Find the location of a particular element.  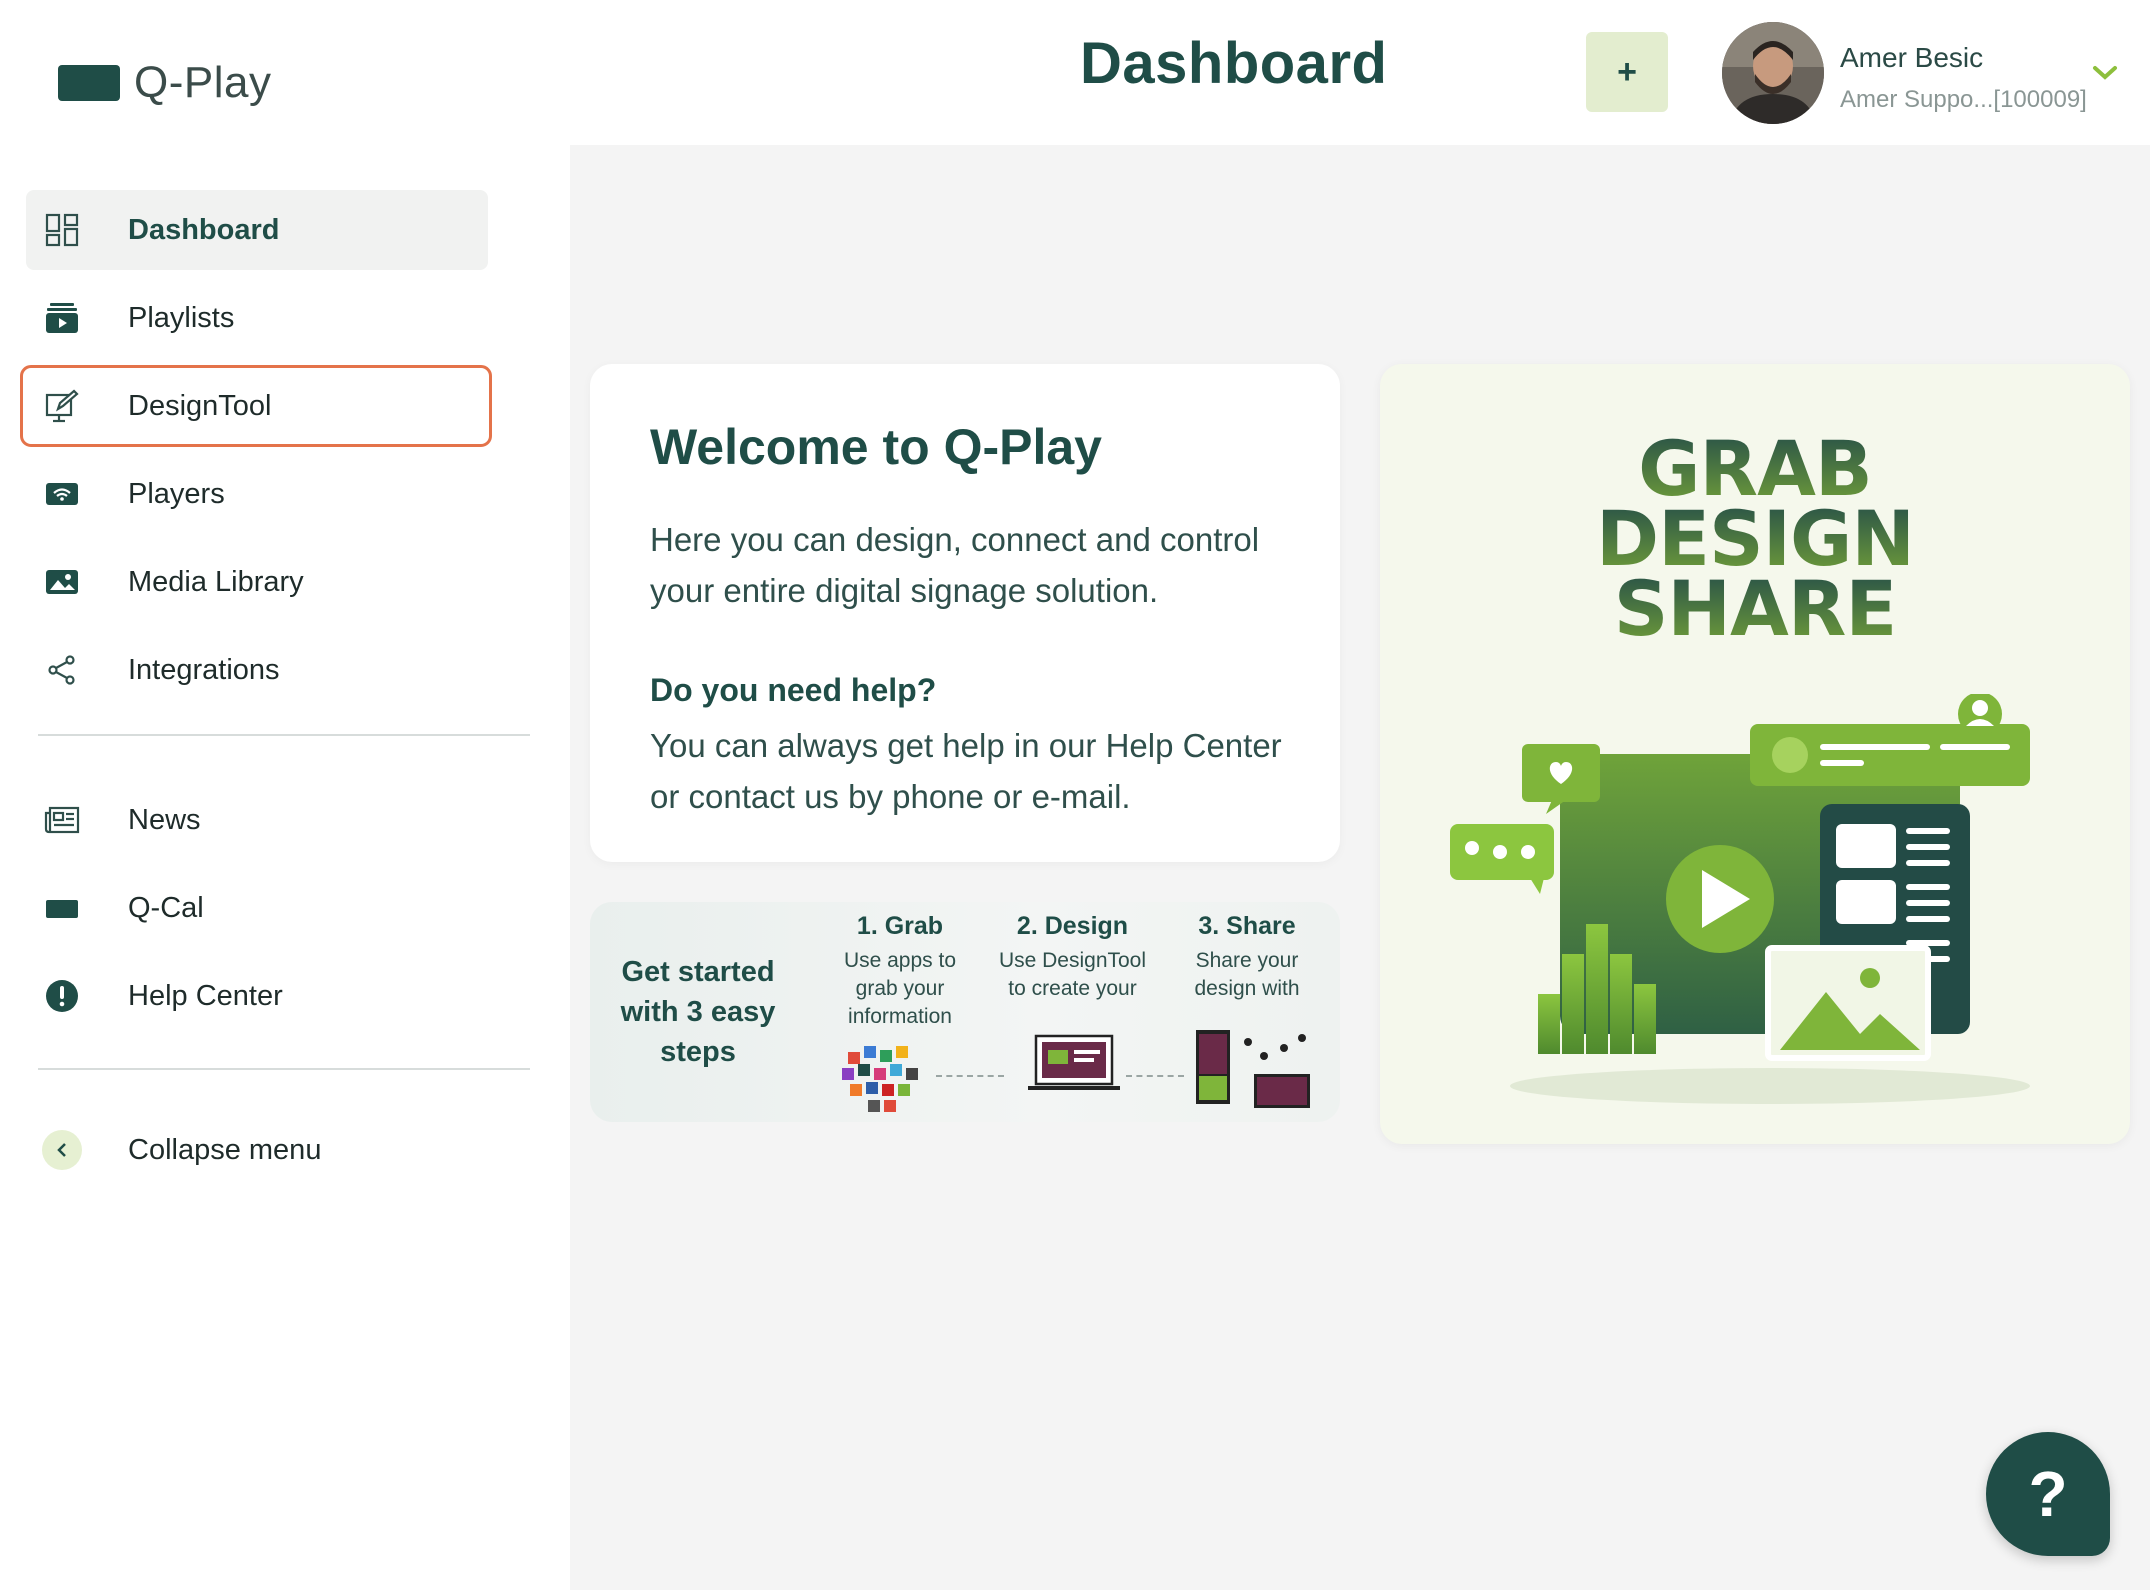

step-title: 3. Share is located at coordinates (1247, 926).